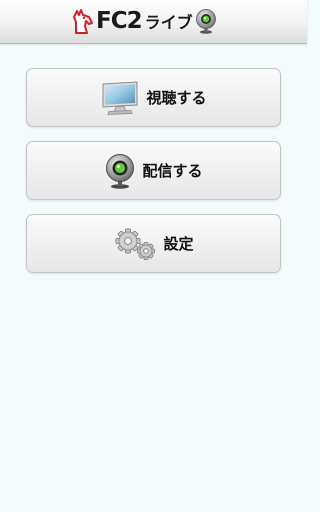 The image size is (320, 512). What do you see at coordinates (135, 244) in the screenshot?
I see `gears-icon` at bounding box center [135, 244].